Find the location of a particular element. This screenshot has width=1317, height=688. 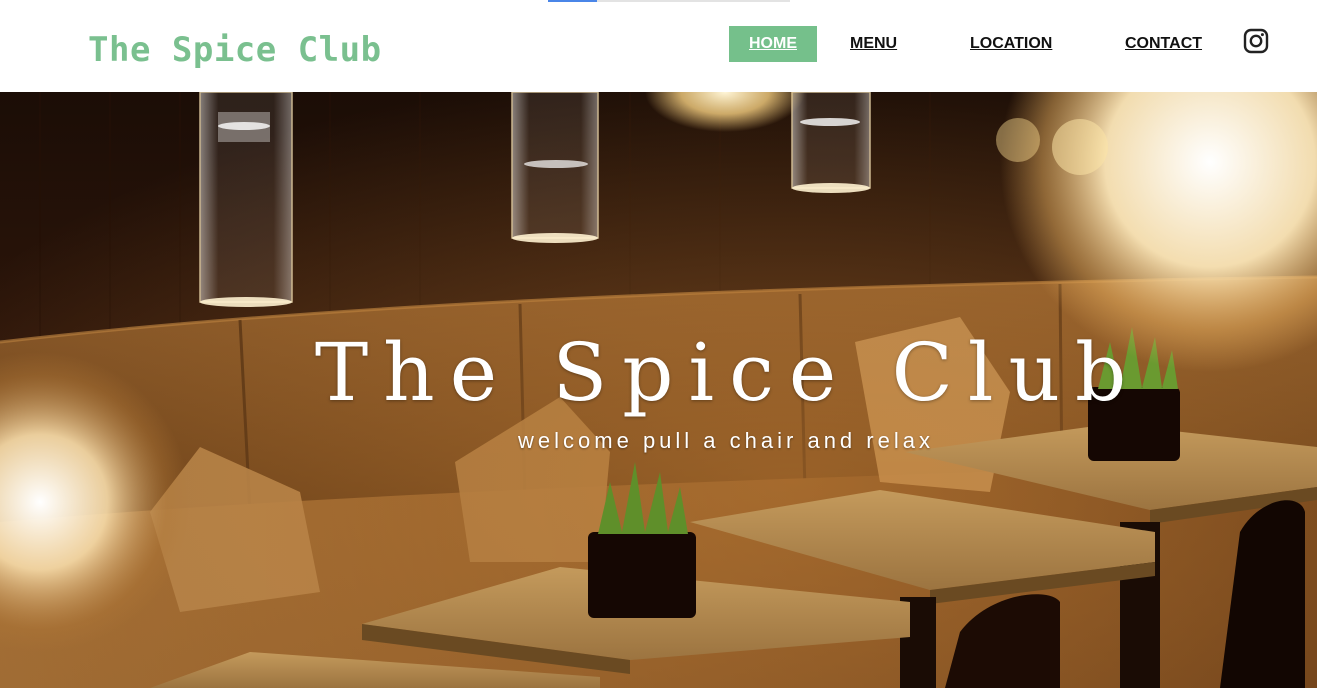

nav-location-link: LOCATION is located at coordinates (1011, 44).